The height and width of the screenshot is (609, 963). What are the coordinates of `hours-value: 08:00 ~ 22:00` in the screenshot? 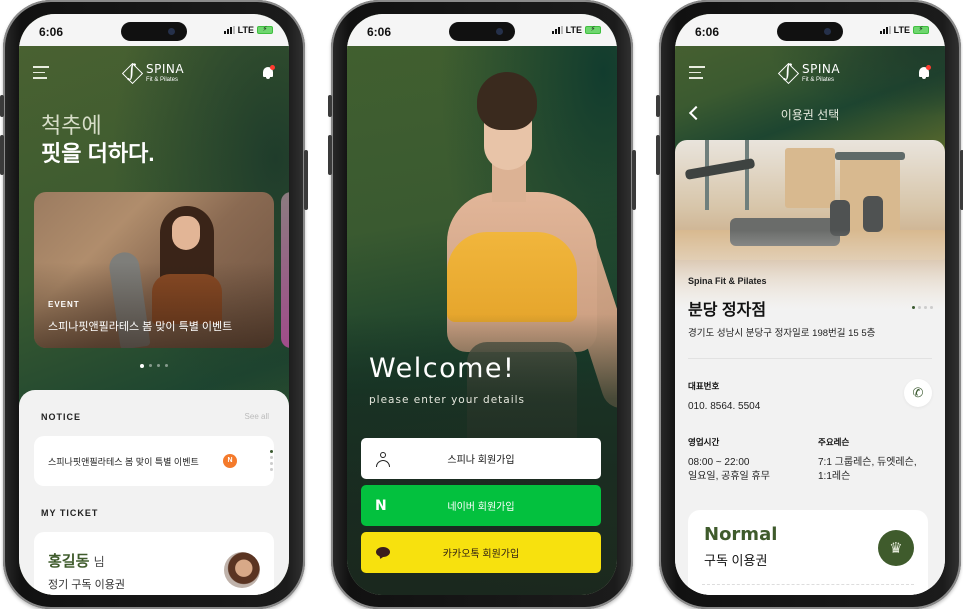 It's located at (719, 462).